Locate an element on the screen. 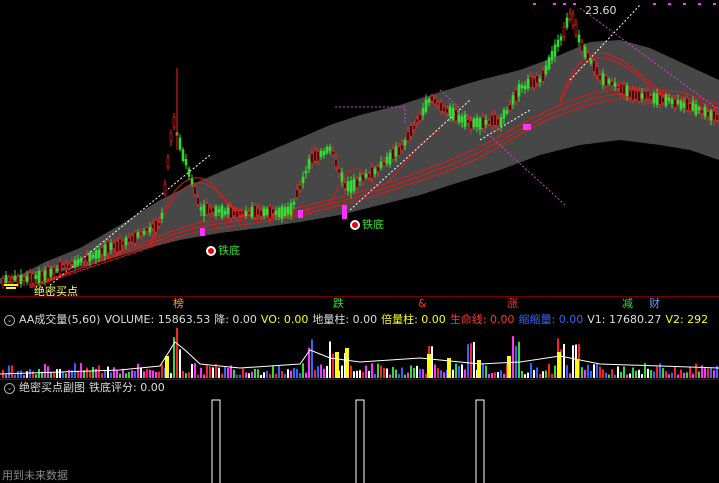 Image resolution: width=719 pixels, height=483 pixels. volume-chart is located at coordinates (359, 353).